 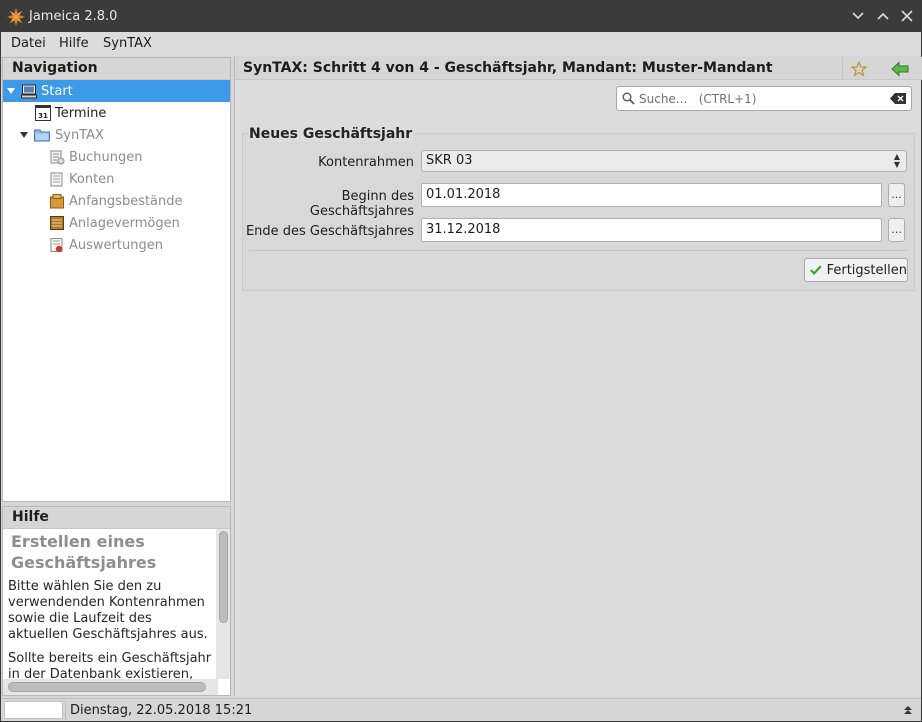 What do you see at coordinates (106, 157) in the screenshot?
I see `tree-item-label: Buchungen` at bounding box center [106, 157].